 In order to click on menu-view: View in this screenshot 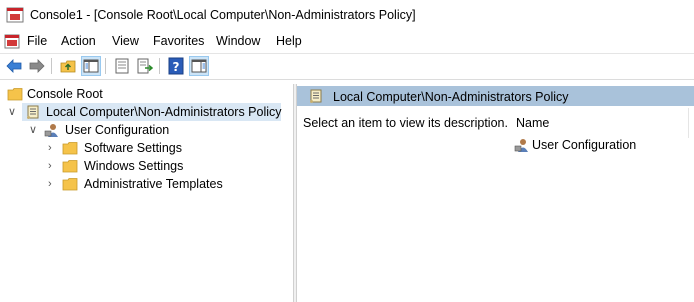, I will do `click(125, 41)`.